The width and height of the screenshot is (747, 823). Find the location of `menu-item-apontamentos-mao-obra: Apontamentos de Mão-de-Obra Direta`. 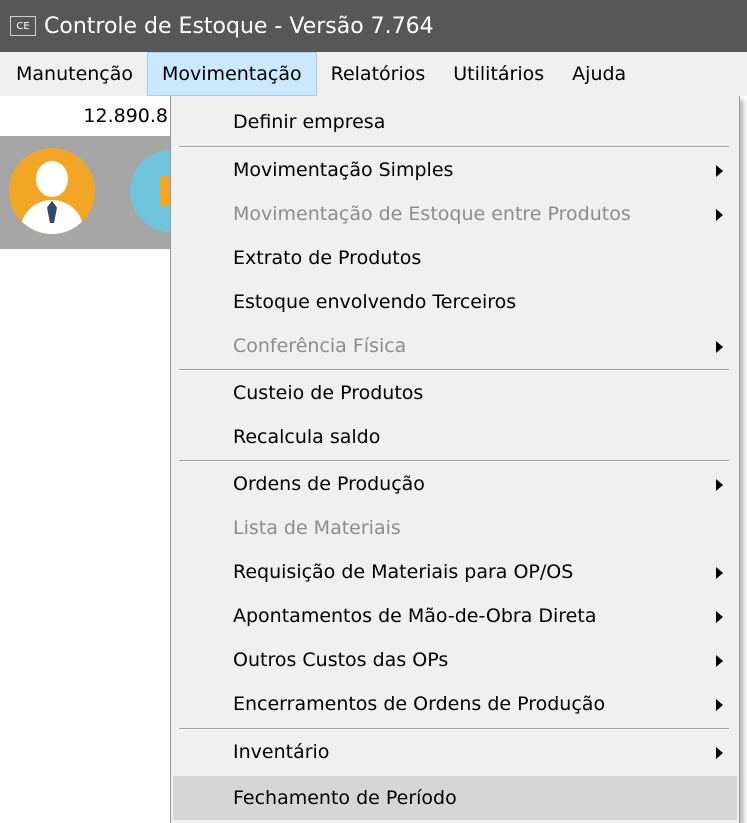

menu-item-apontamentos-mao-obra: Apontamentos de Mão-de-Obra Direta is located at coordinates (455, 616).